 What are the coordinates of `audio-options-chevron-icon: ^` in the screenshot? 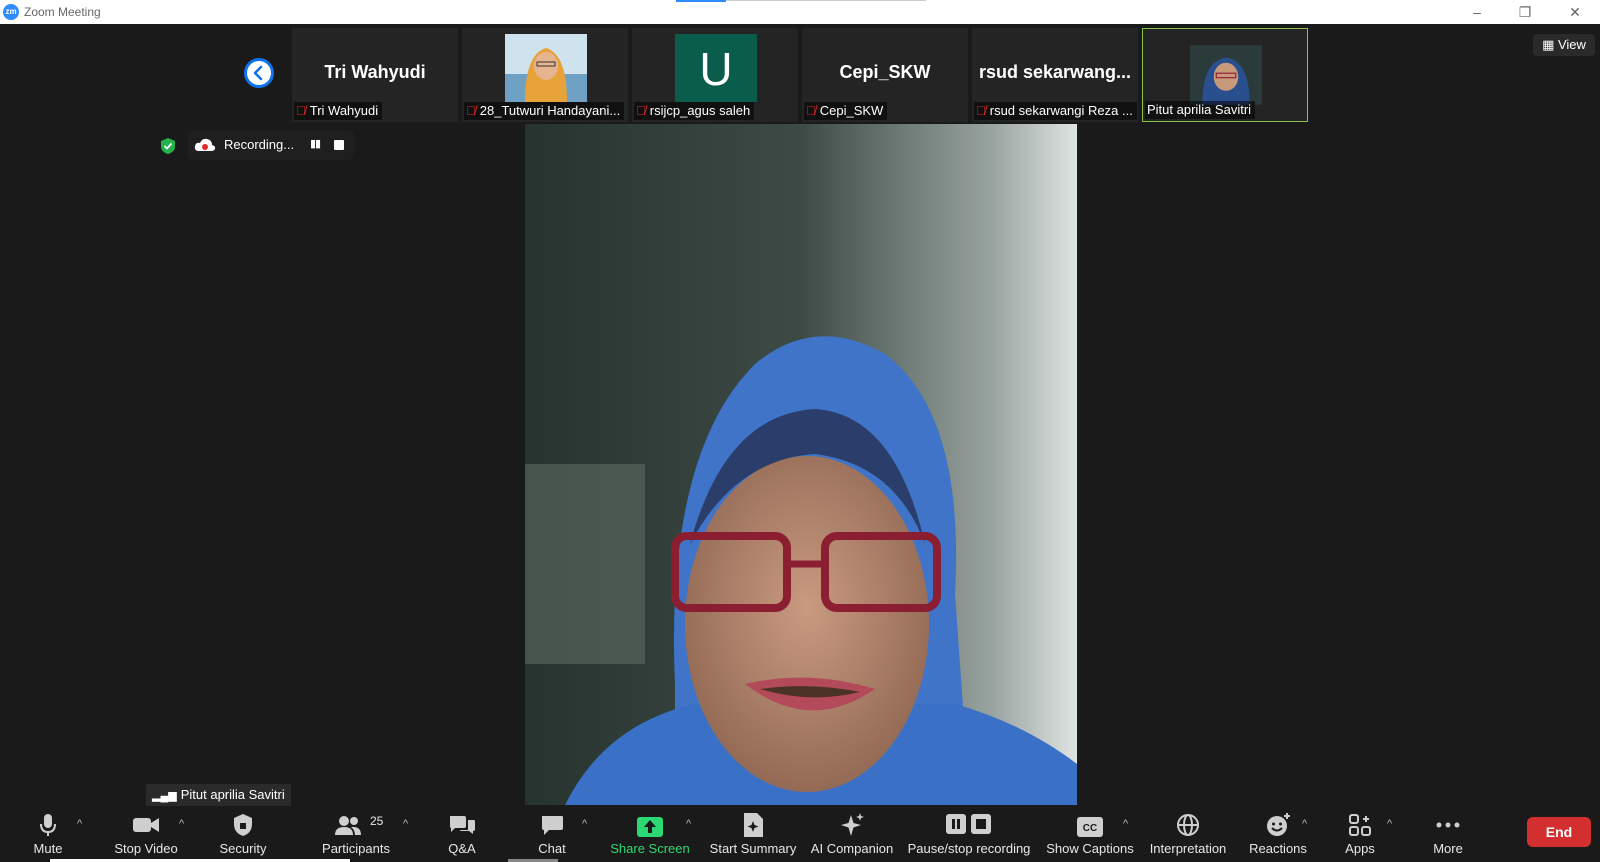 It's located at (79, 824).